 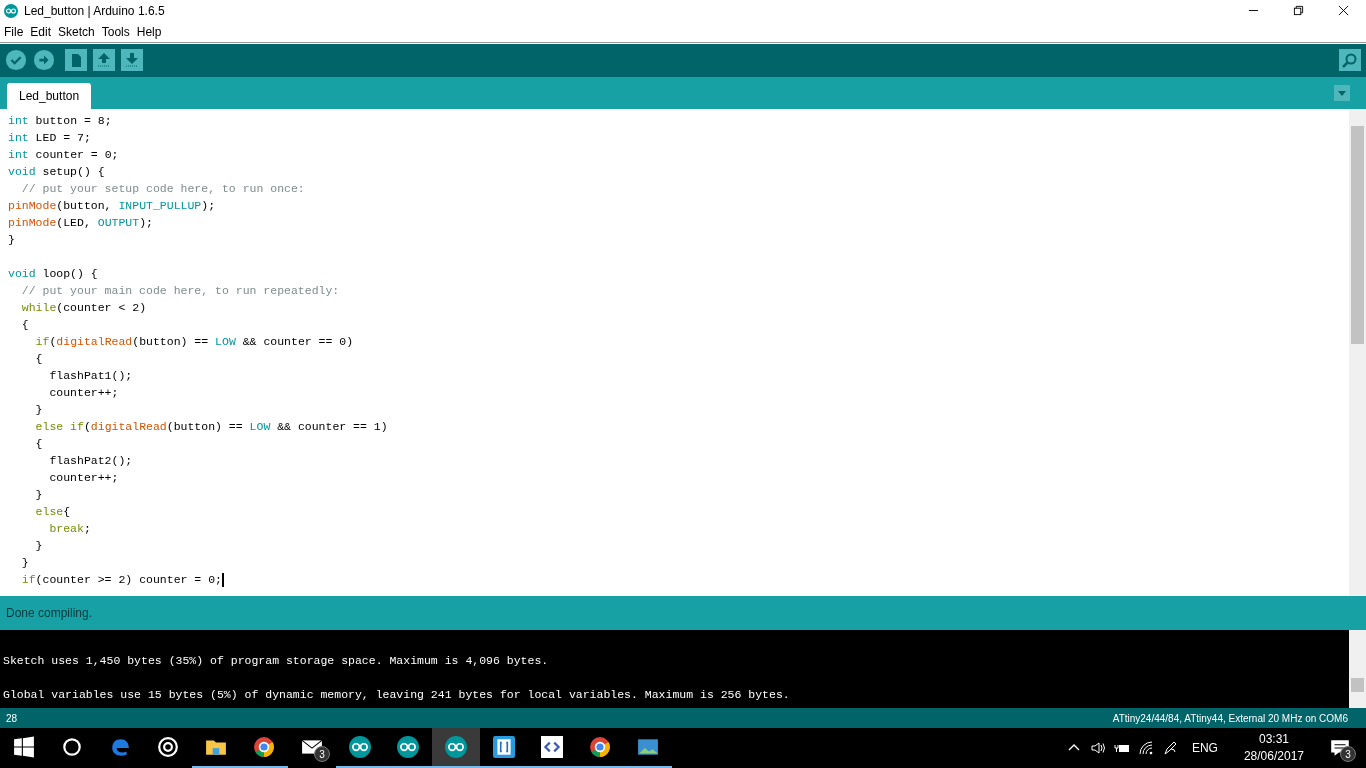 I want to click on code-line: if(counter >= 2) counter = 0;, so click(x=122, y=579).